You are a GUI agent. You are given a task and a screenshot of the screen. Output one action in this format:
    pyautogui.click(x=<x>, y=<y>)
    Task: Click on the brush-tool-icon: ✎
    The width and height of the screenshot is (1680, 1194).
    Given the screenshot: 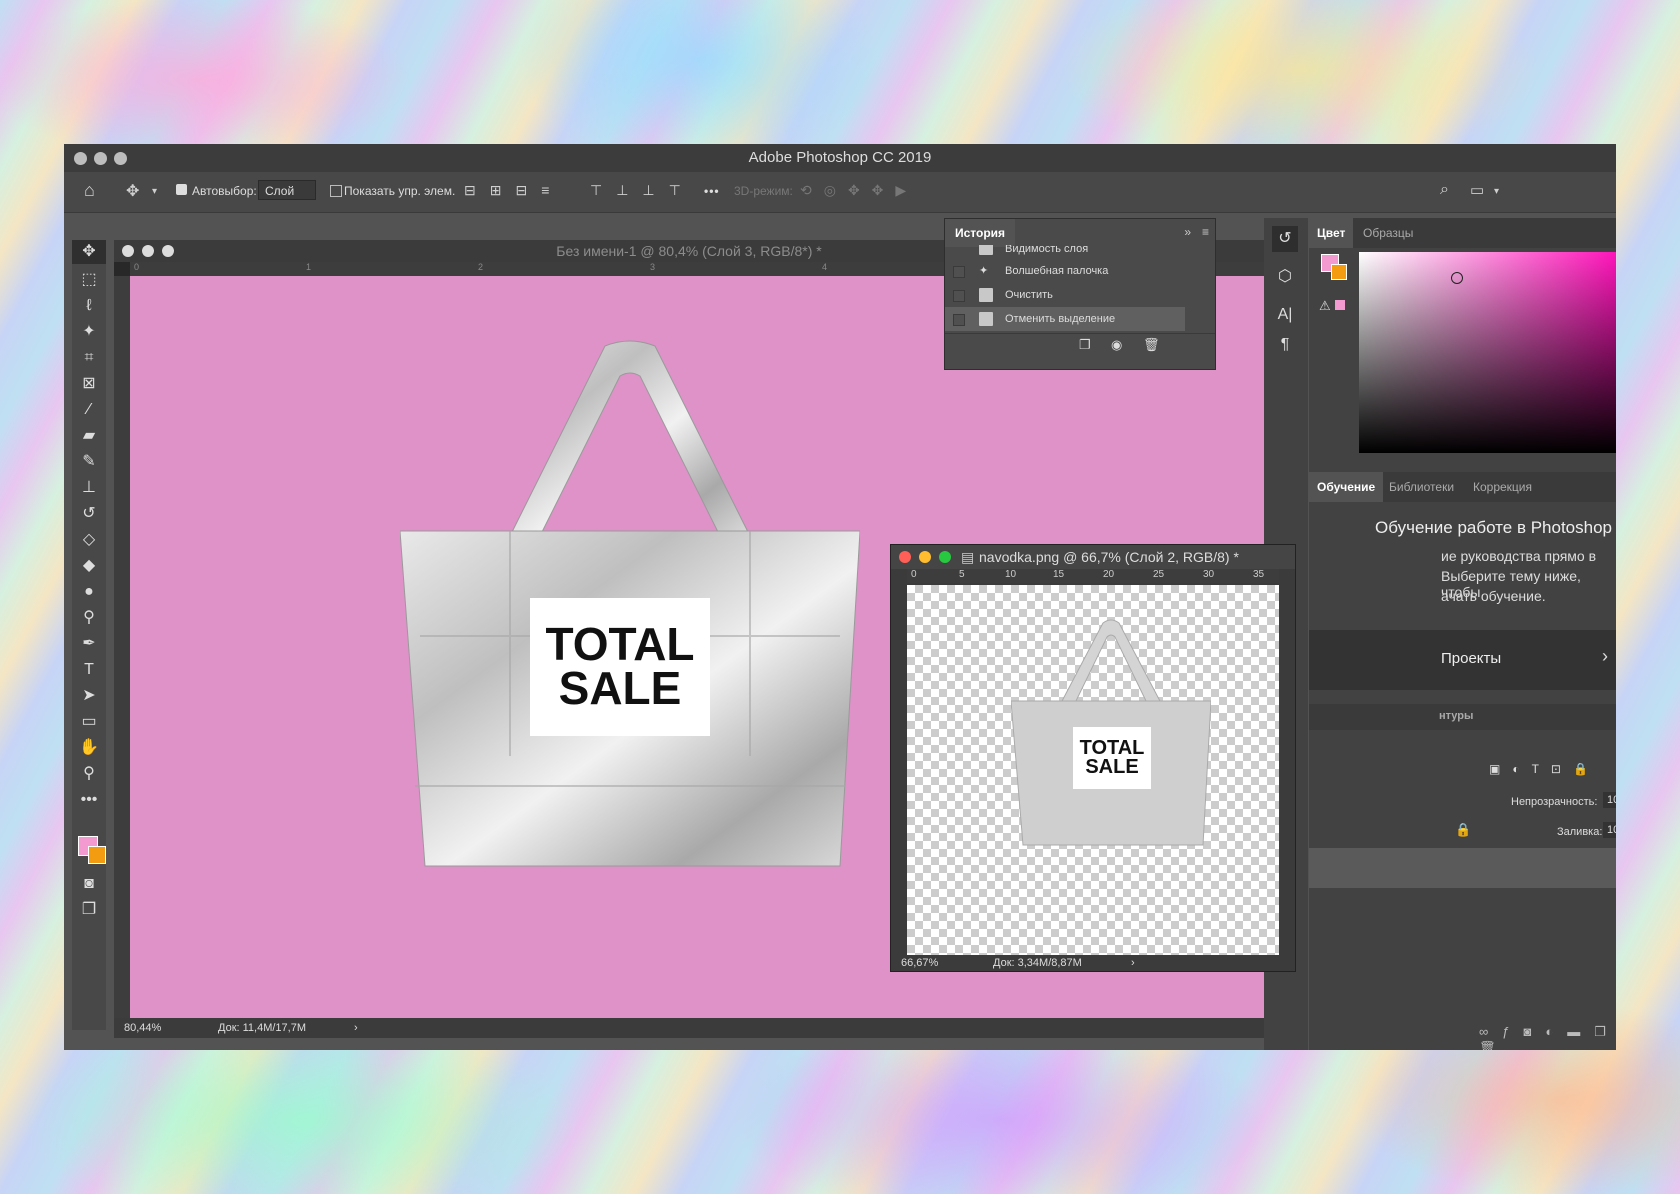 What is the action you would take?
    pyautogui.click(x=89, y=462)
    